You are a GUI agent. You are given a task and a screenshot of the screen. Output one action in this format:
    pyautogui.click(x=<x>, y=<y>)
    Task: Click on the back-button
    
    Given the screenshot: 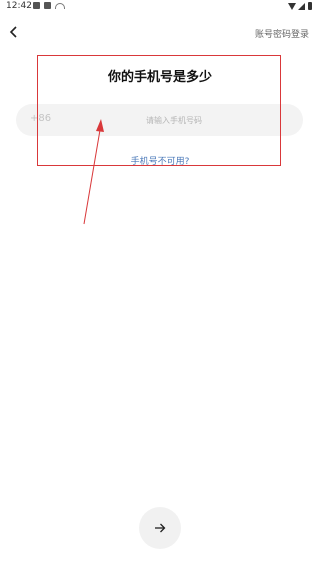 What is the action you would take?
    pyautogui.click(x=14, y=32)
    